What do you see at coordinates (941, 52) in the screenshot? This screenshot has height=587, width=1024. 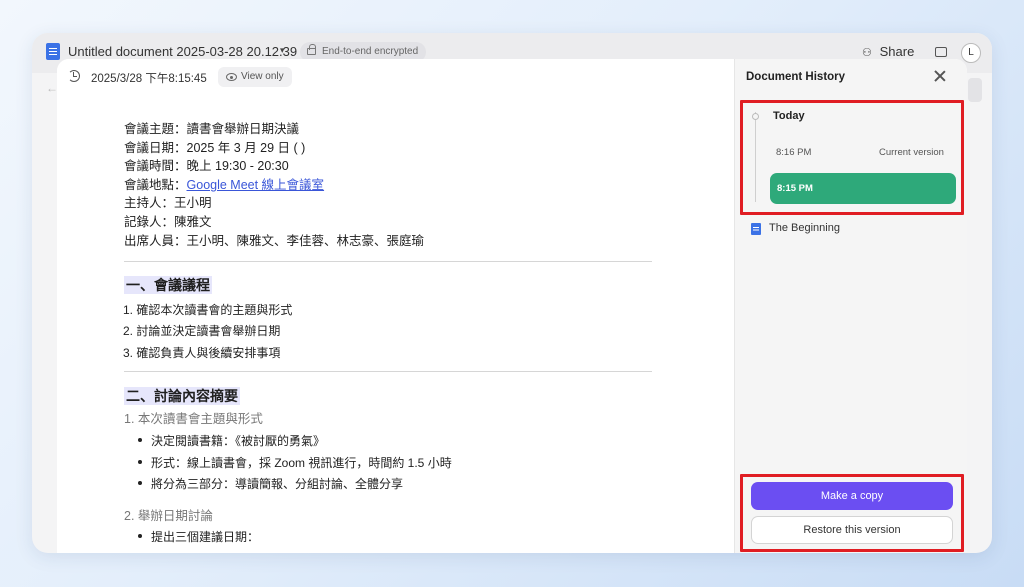 I see `comment-icon` at bounding box center [941, 52].